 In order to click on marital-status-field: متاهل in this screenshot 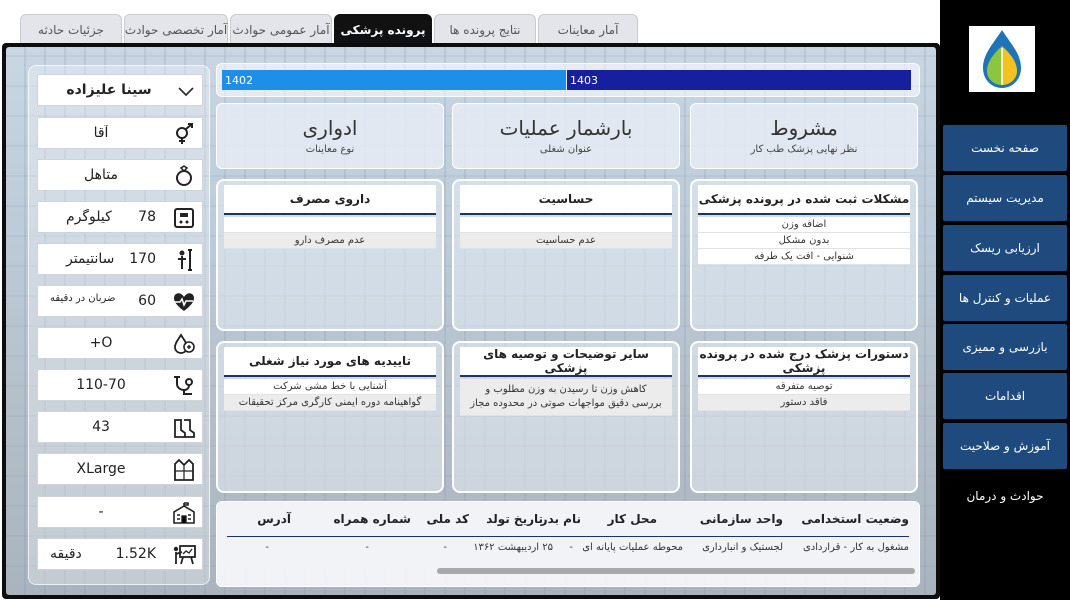, I will do `click(120, 175)`.